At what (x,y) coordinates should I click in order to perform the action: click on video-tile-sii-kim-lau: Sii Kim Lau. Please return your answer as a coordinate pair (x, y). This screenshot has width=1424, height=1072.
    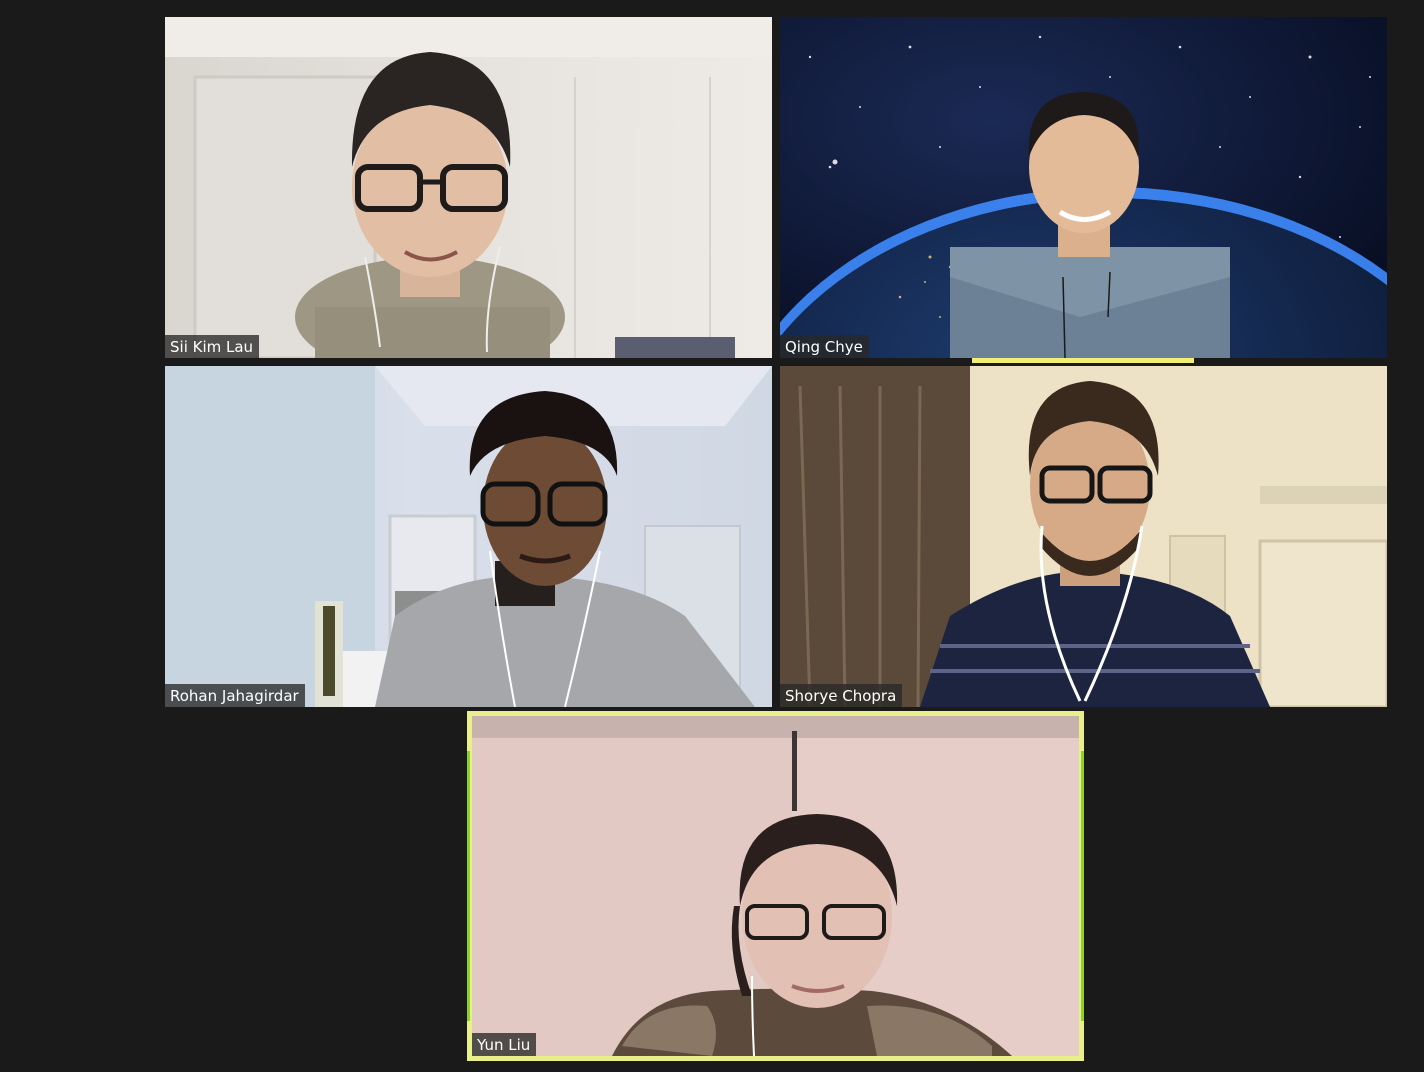
    Looking at the image, I should click on (468, 187).